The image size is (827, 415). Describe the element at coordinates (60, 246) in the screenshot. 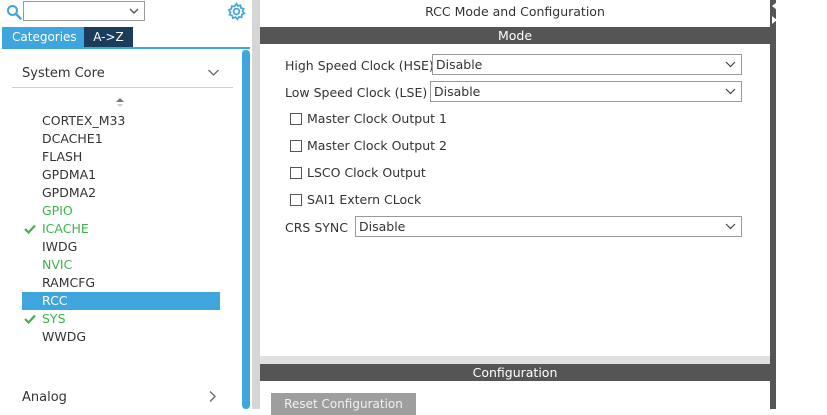

I see `peripheral-label: IWDG` at that location.